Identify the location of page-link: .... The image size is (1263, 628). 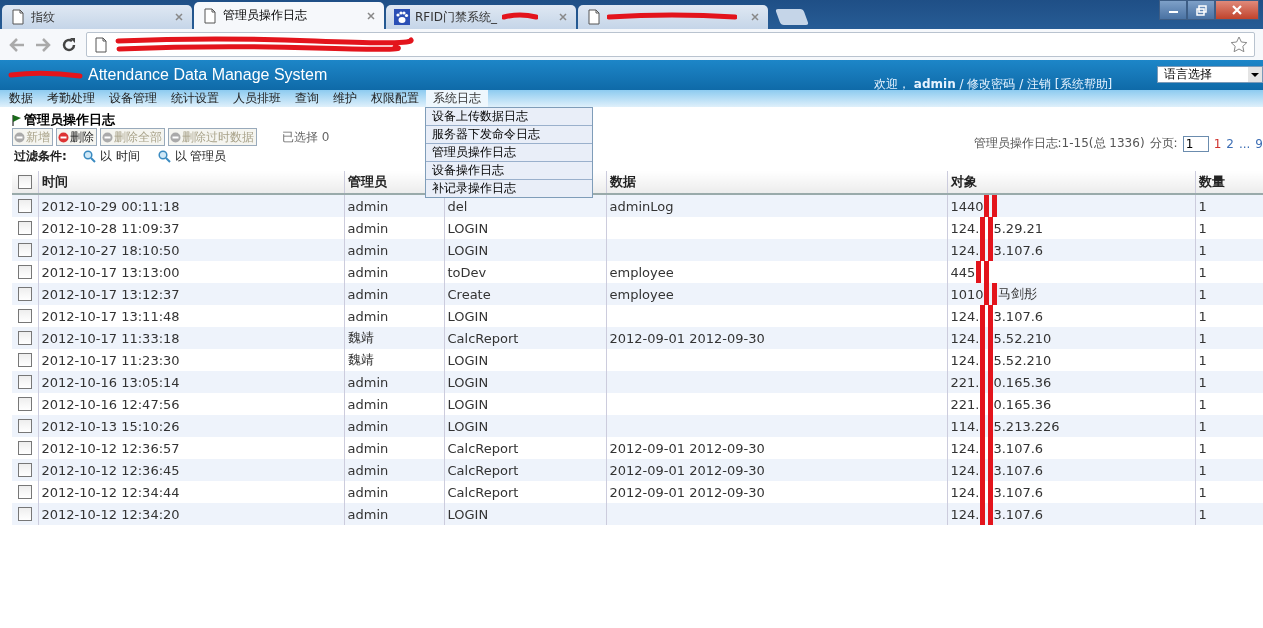
(1244, 143).